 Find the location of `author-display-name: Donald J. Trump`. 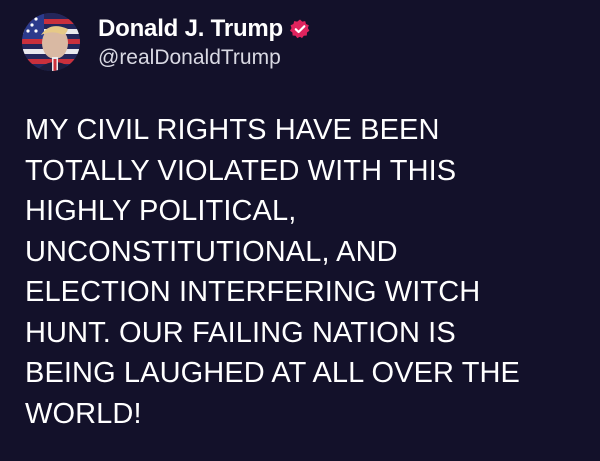

author-display-name: Donald J. Trump is located at coordinates (190, 29).